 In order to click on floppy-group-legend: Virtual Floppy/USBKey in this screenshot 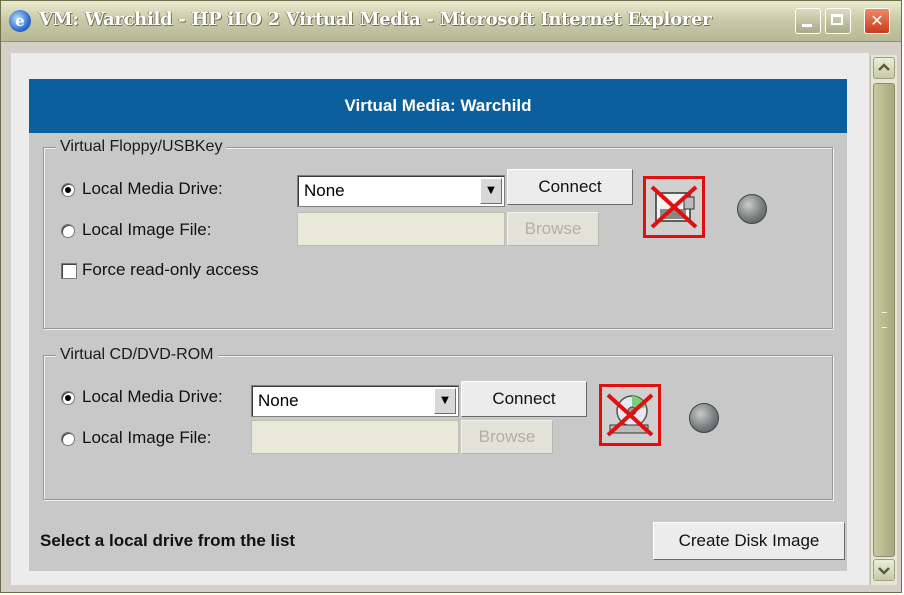, I will do `click(141, 147)`.